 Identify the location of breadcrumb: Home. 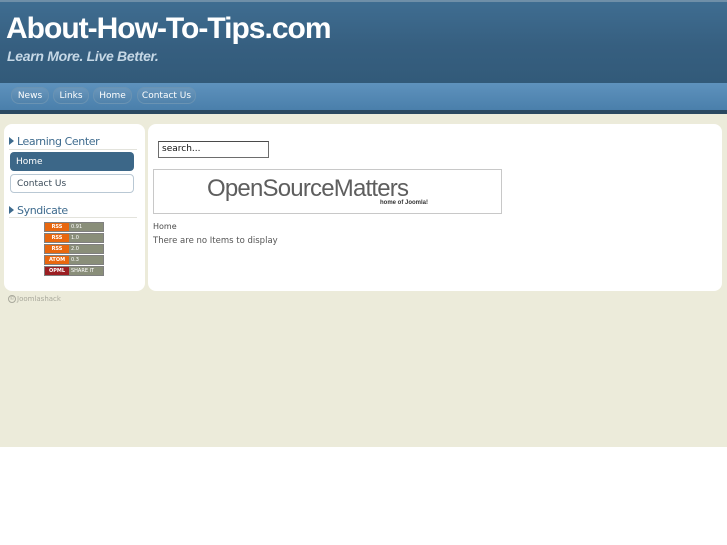
(165, 226).